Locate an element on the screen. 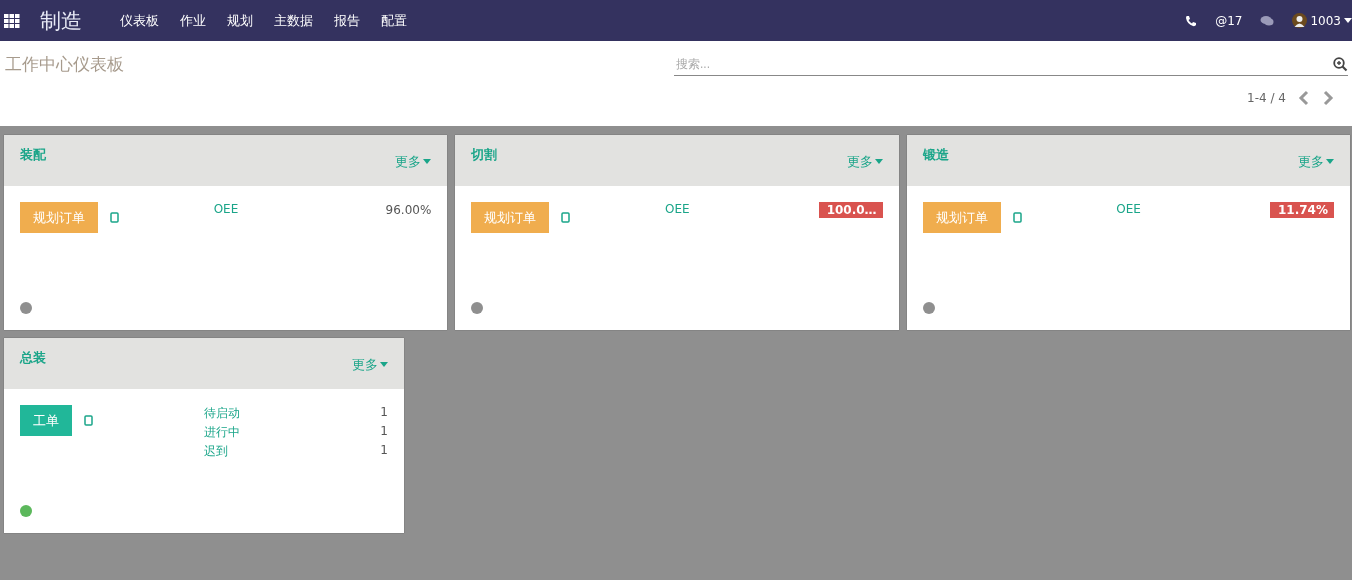 The height and width of the screenshot is (580, 1352). menu-item: 仪表板 is located at coordinates (139, 20).